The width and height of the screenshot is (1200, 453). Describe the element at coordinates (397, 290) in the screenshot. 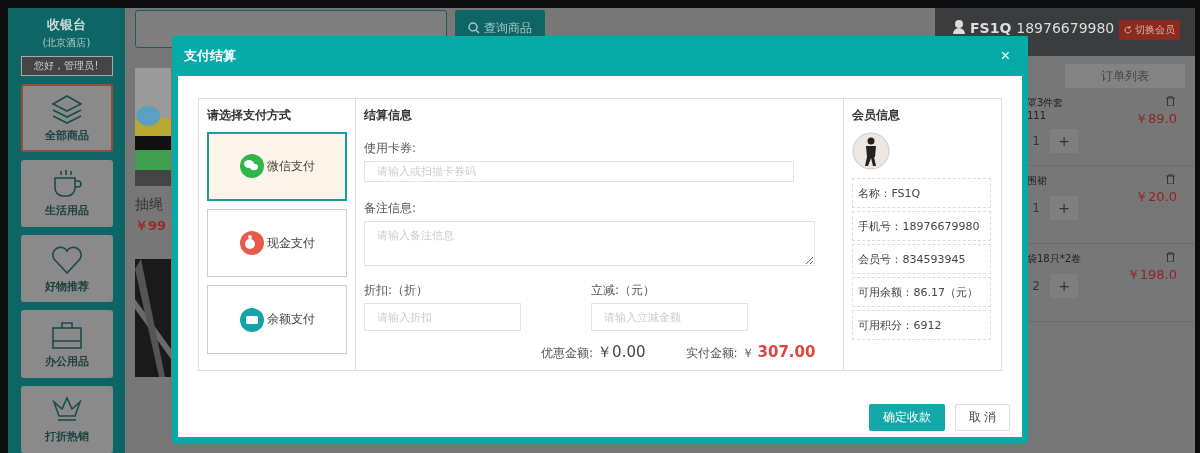

I see `field-label: 折扣:（折）` at that location.